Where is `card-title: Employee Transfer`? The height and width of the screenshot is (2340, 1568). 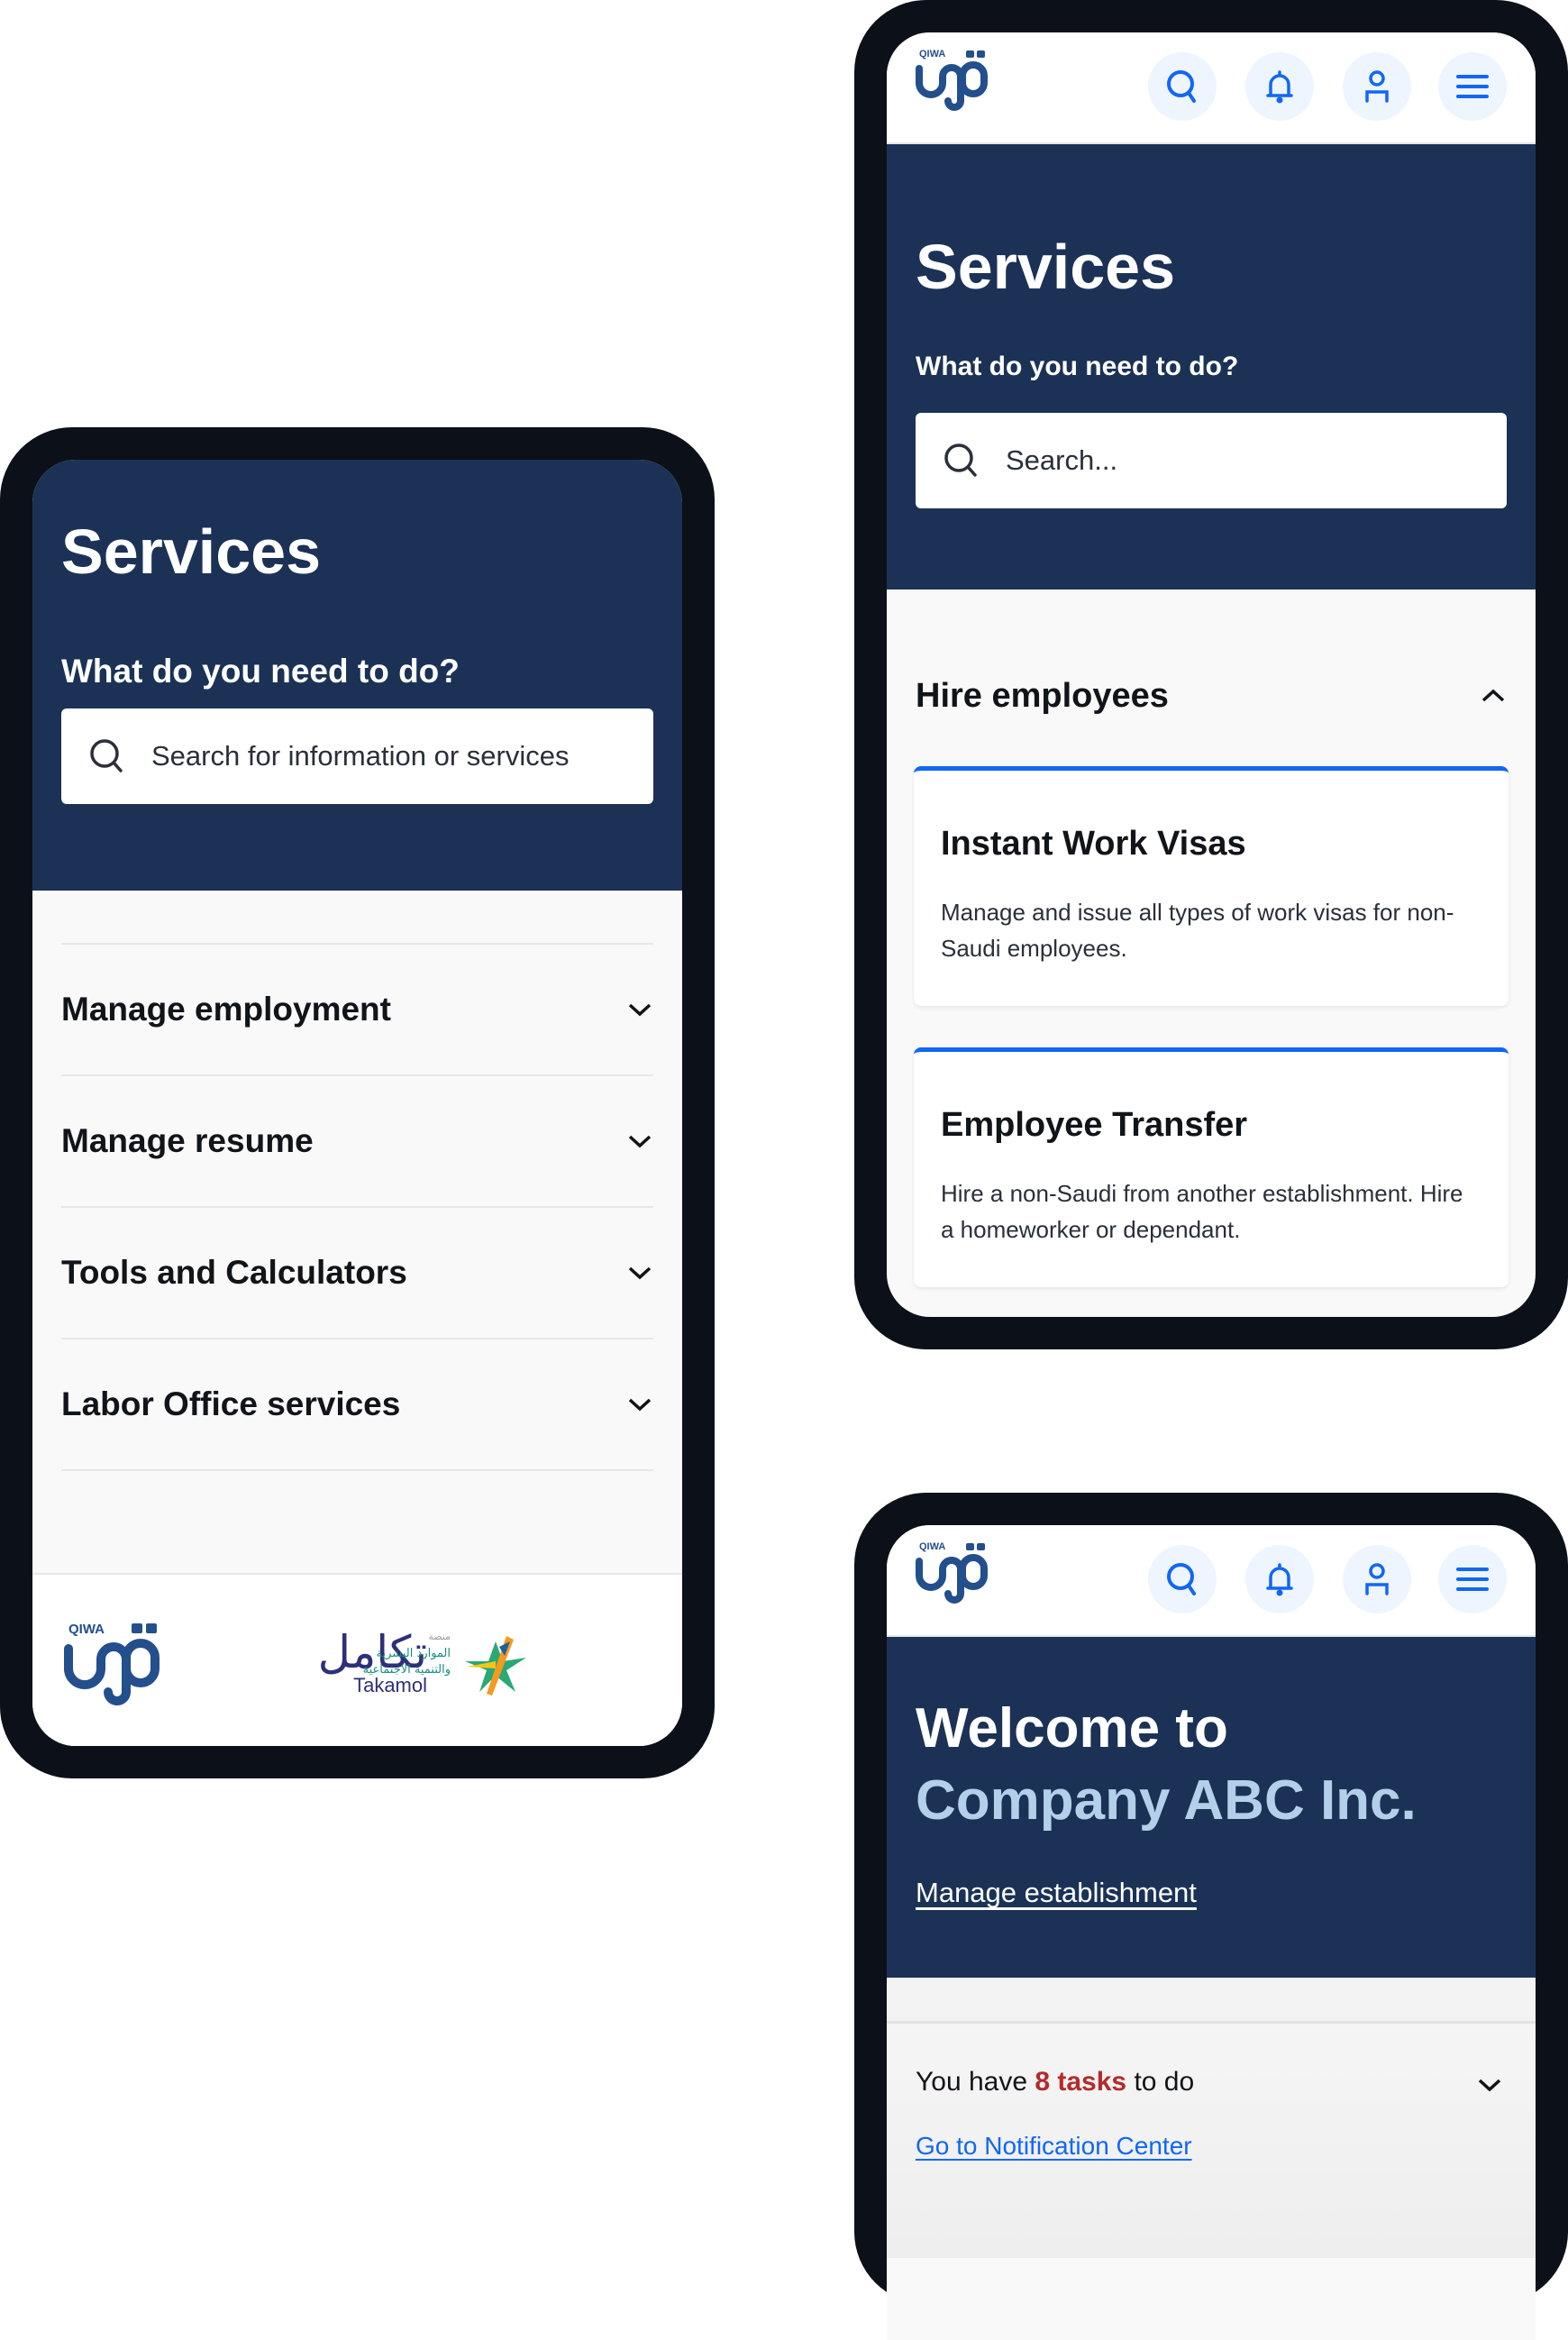
card-title: Employee Transfer is located at coordinates (1094, 1125).